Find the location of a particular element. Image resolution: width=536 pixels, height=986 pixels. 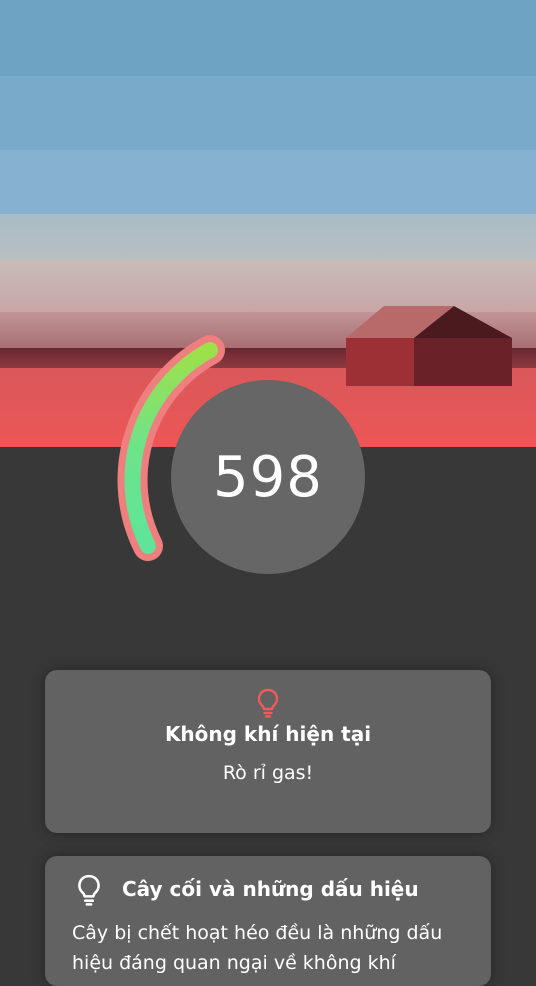

card-status-row: Rò rỉ gas! is located at coordinates (268, 773).